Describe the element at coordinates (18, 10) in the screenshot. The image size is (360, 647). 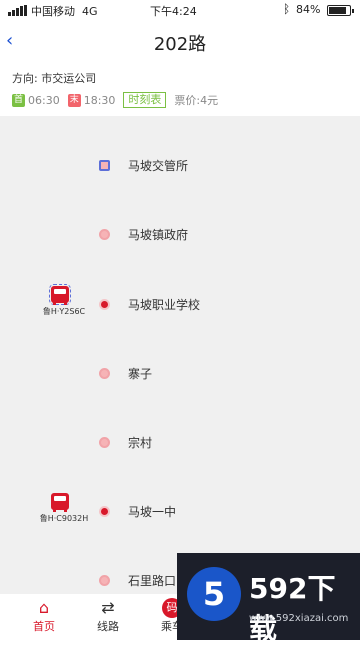
I see `signal-icon` at that location.